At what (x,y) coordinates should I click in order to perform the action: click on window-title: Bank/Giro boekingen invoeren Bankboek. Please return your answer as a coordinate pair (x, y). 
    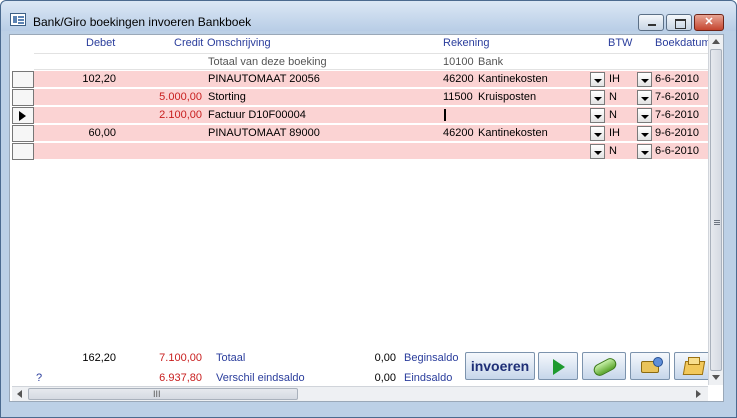
    Looking at the image, I should click on (142, 22).